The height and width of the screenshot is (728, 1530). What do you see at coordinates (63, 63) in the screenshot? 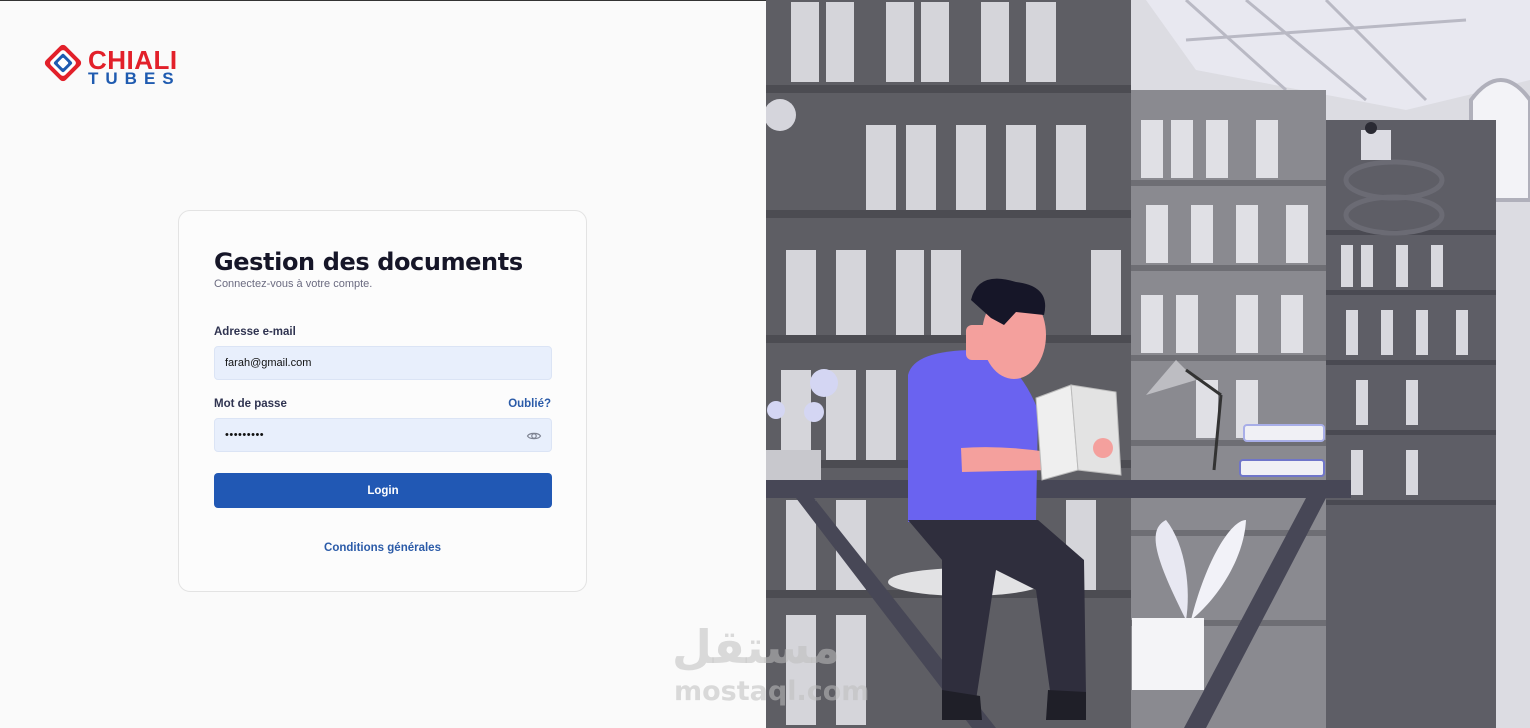
I see `chiali-logo-icon` at bounding box center [63, 63].